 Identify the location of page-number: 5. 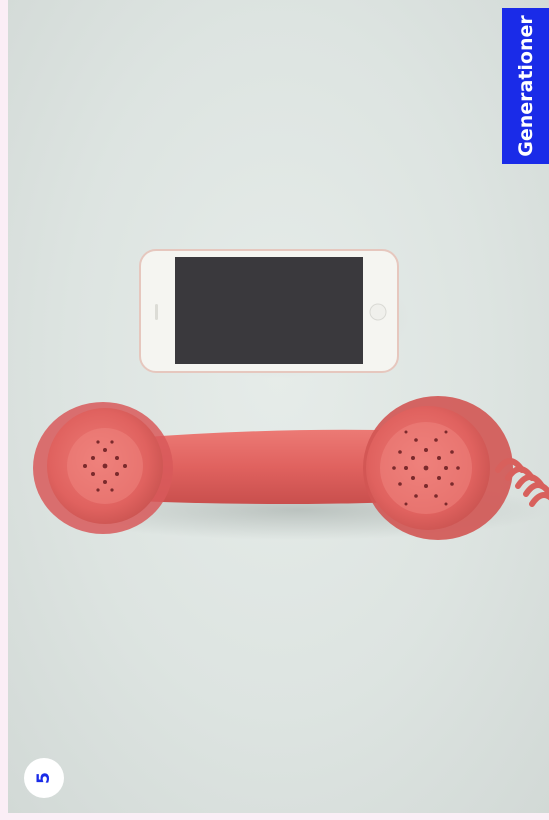
(44, 778).